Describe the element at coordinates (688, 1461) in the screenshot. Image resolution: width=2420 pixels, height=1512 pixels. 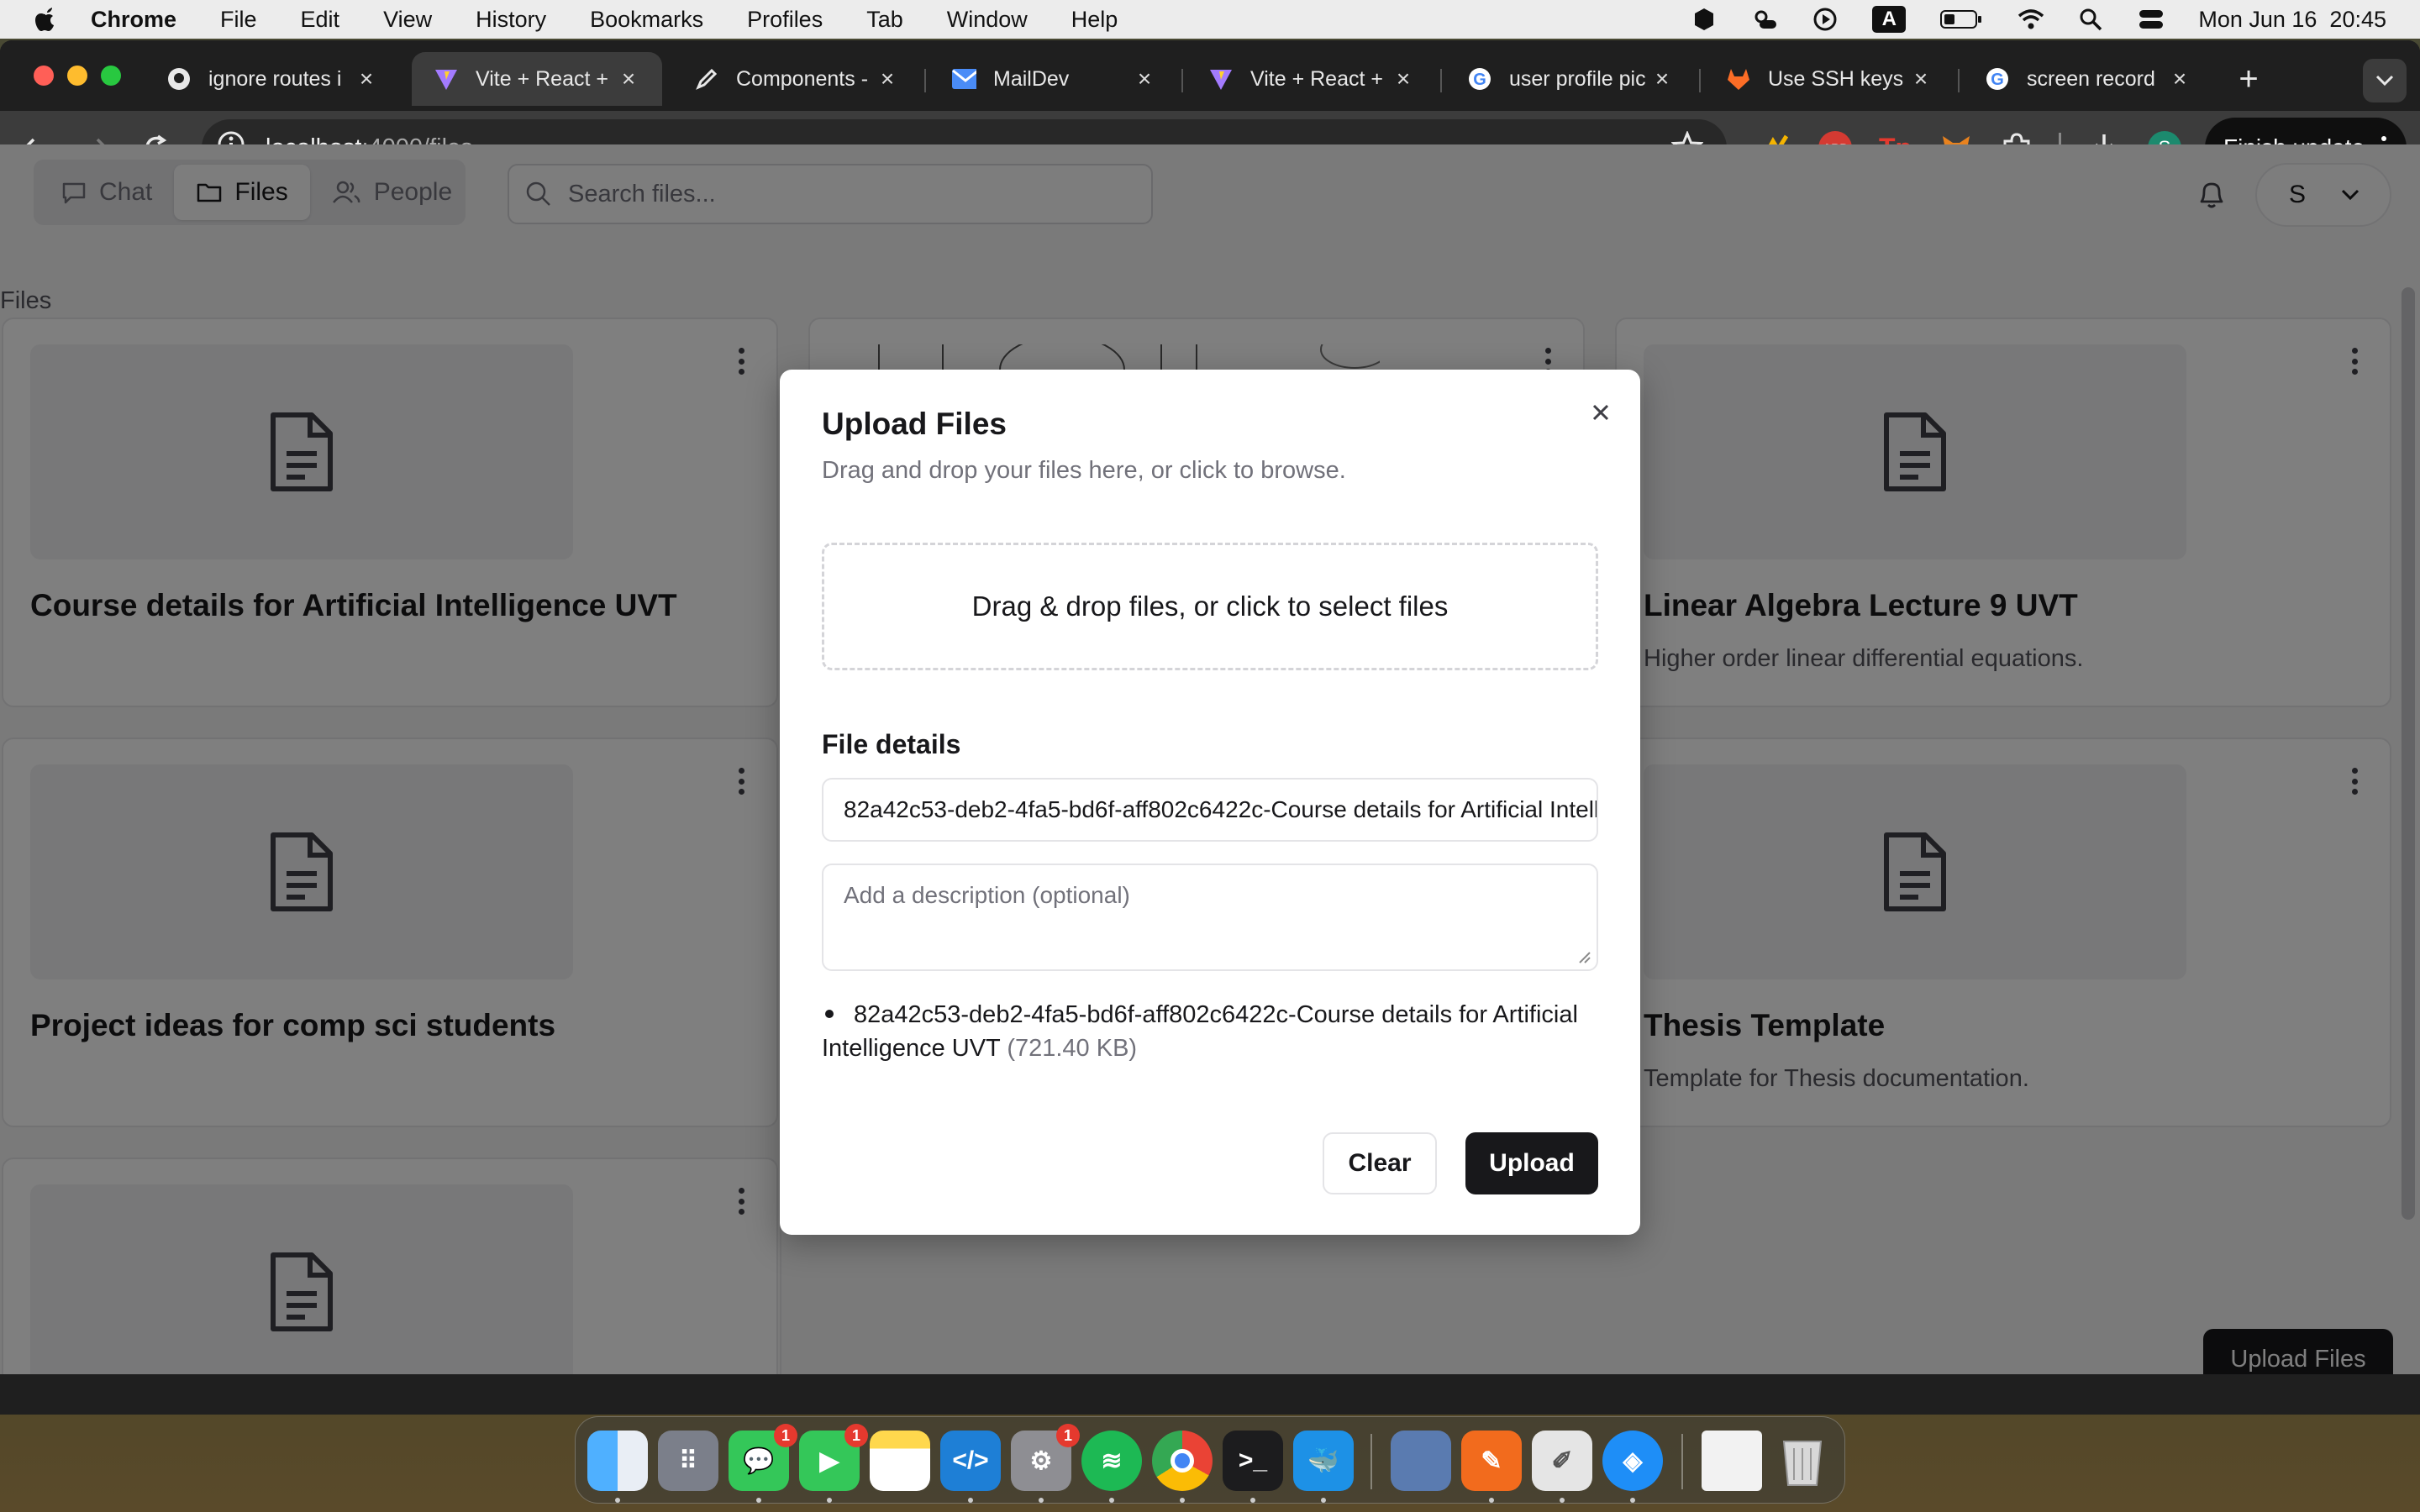
I see `launchpad-icon: ⠿` at that location.